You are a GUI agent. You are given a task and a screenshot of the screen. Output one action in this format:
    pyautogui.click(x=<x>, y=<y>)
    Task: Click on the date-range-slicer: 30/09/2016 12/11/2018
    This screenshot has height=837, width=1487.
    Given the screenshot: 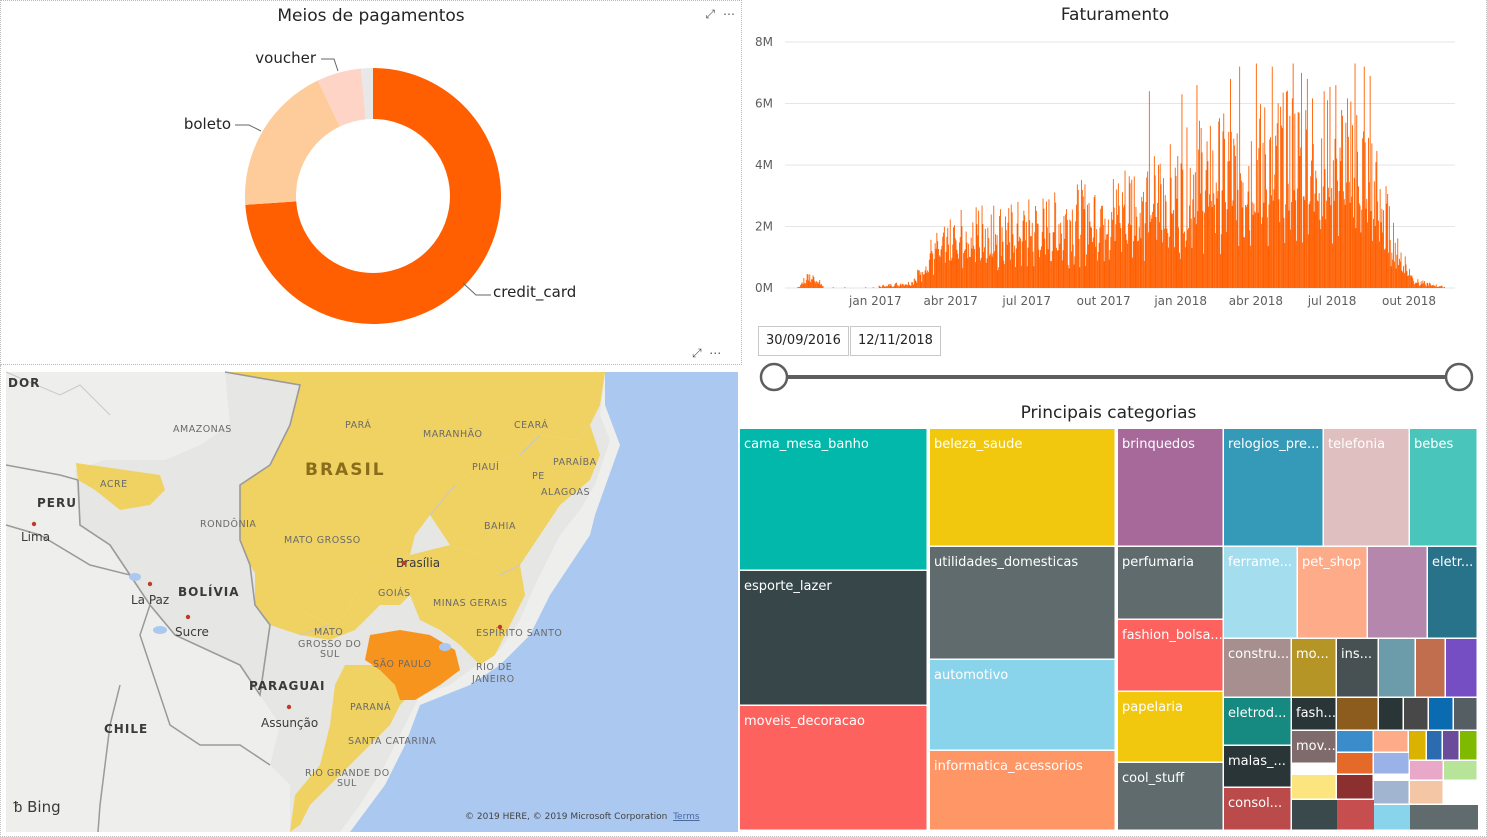 What is the action you would take?
    pyautogui.click(x=1115, y=359)
    